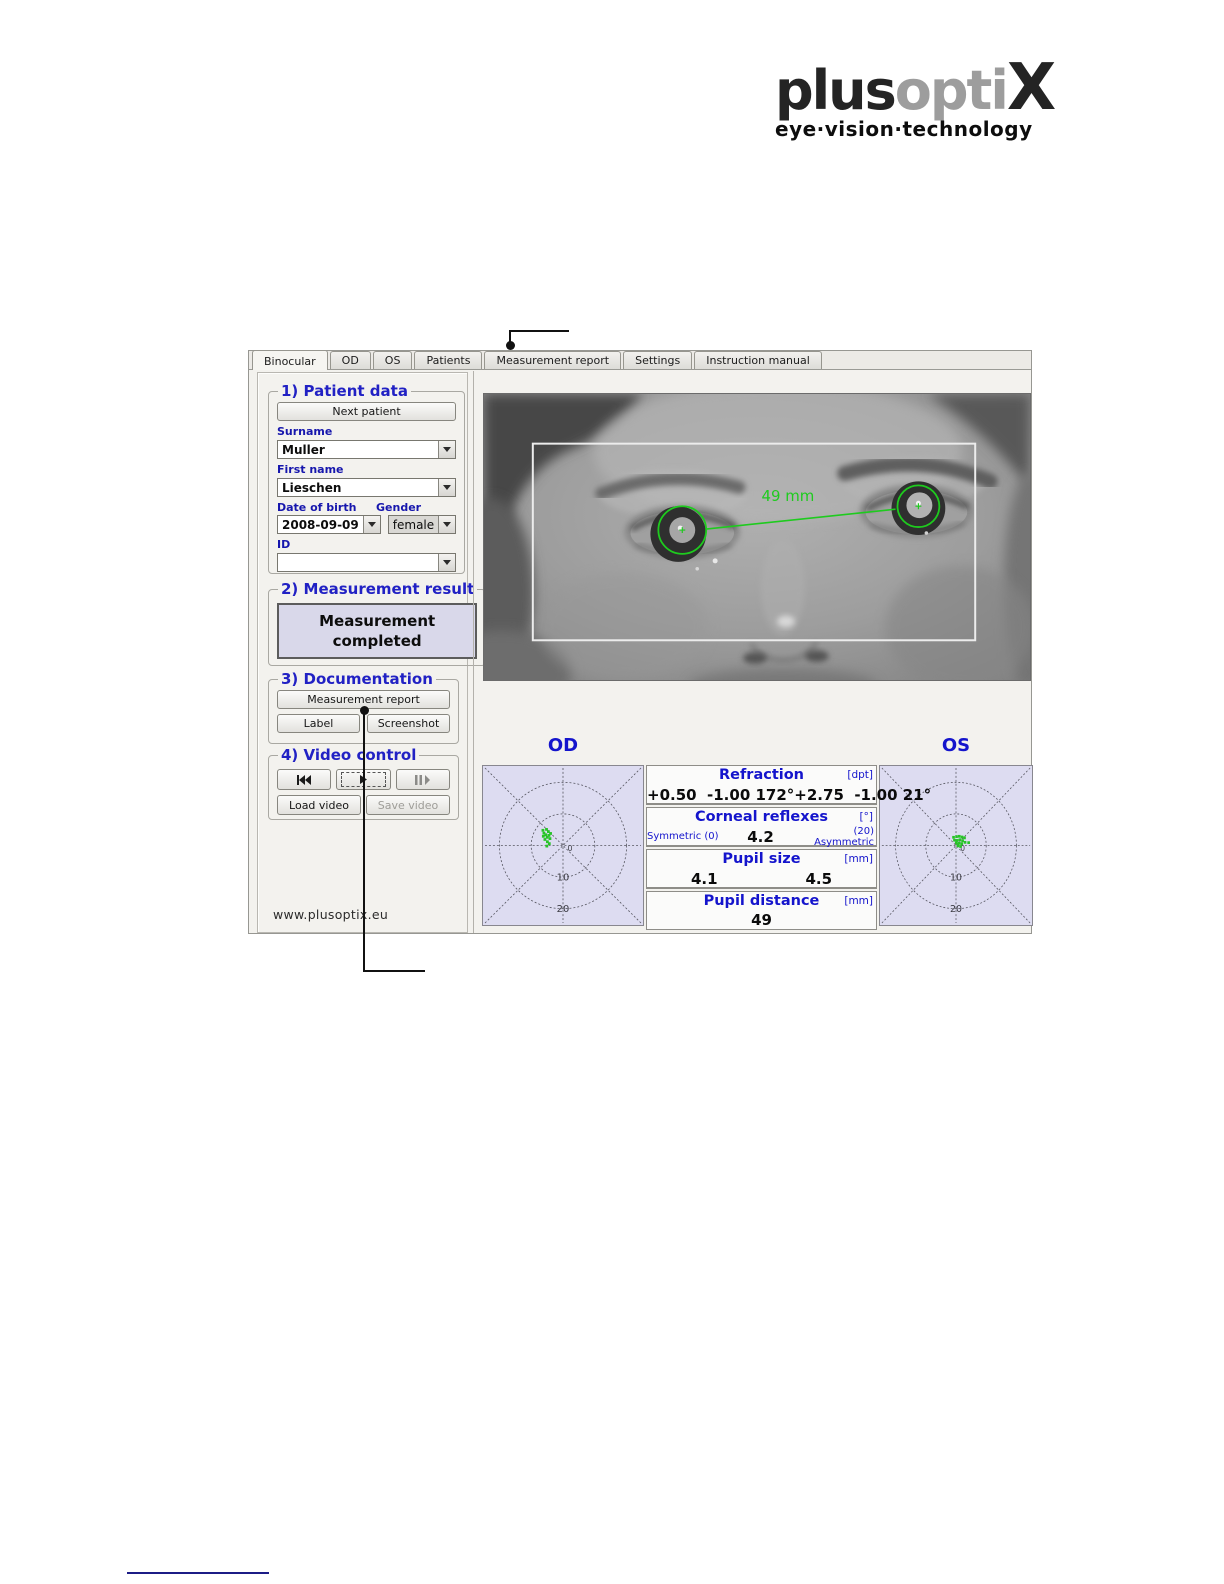 This screenshot has height=1584, width=1224. What do you see at coordinates (320, 524) in the screenshot?
I see `dob-value: 2008-09-09` at bounding box center [320, 524].